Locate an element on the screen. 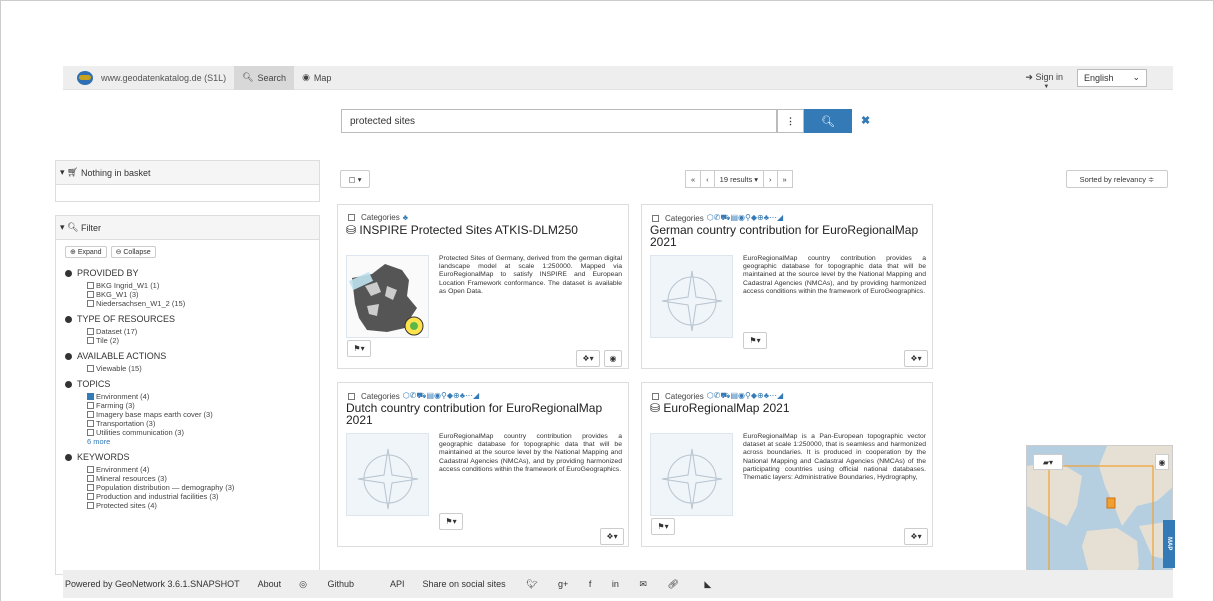  rss-icon: ◣ is located at coordinates (707, 584).